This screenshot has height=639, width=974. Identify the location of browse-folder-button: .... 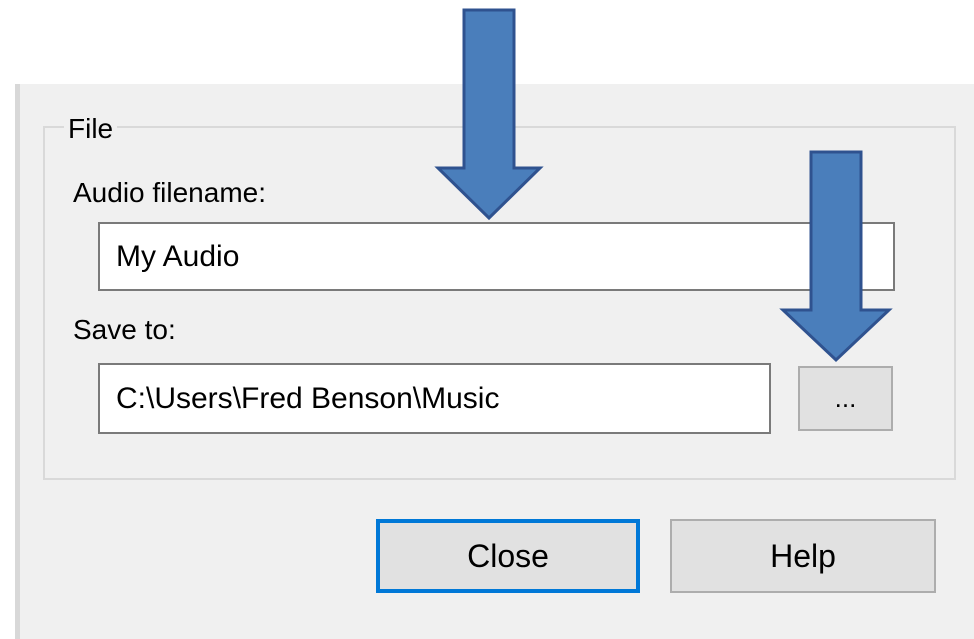
(845, 398).